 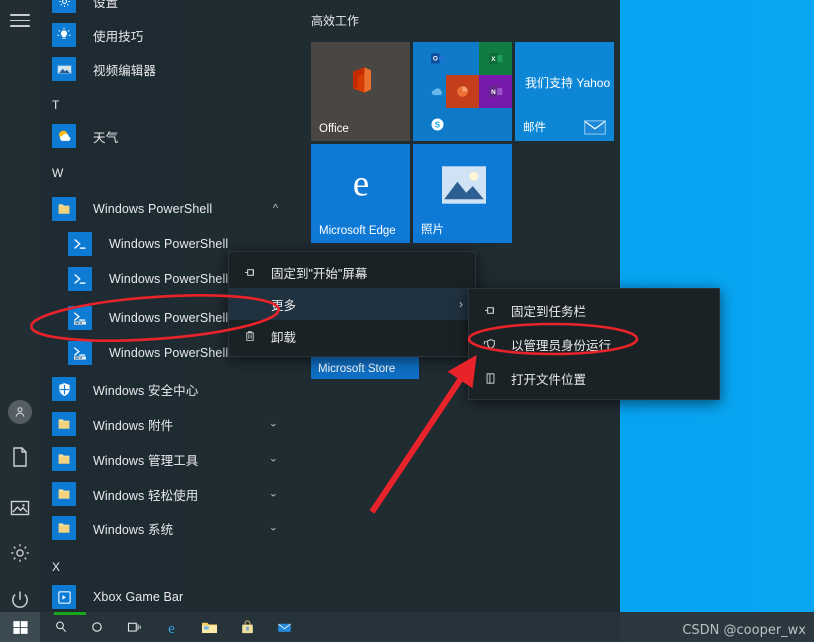 I want to click on tile-microsoft-edge: e Microsoft Edge, so click(x=360, y=193).